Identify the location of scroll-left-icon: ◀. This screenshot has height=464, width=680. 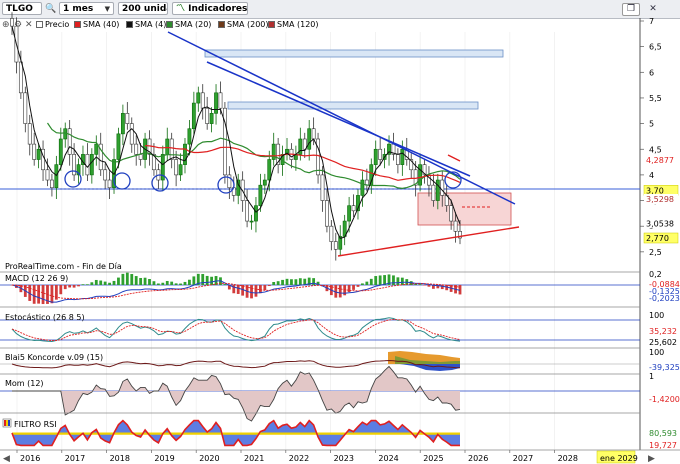
(6, 459).